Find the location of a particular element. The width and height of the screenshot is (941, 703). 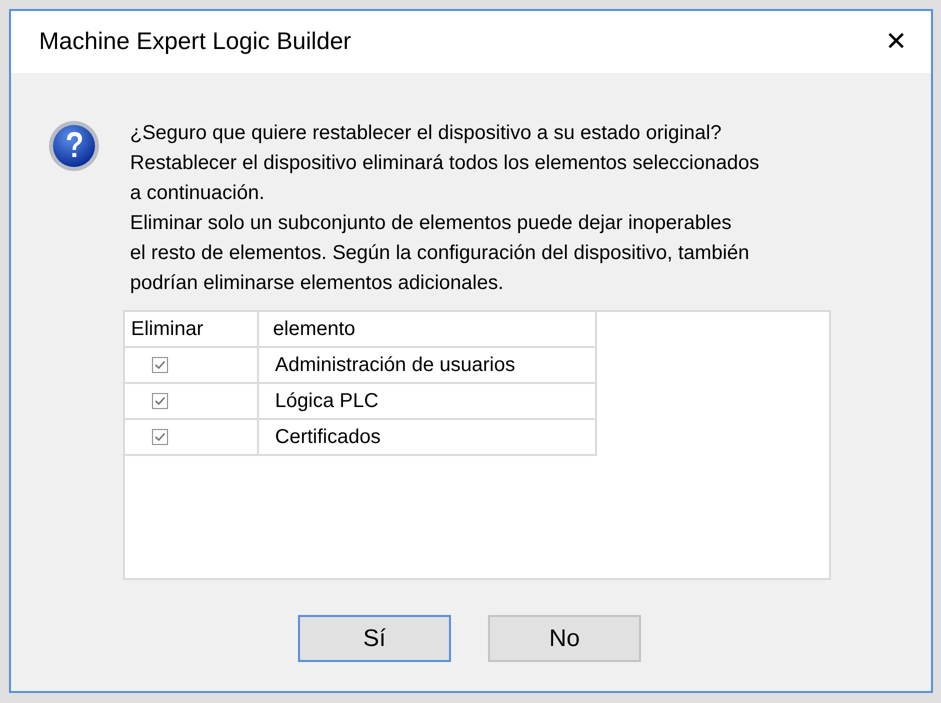

window-title: Machine Expert Logic Builder is located at coordinates (195, 42).